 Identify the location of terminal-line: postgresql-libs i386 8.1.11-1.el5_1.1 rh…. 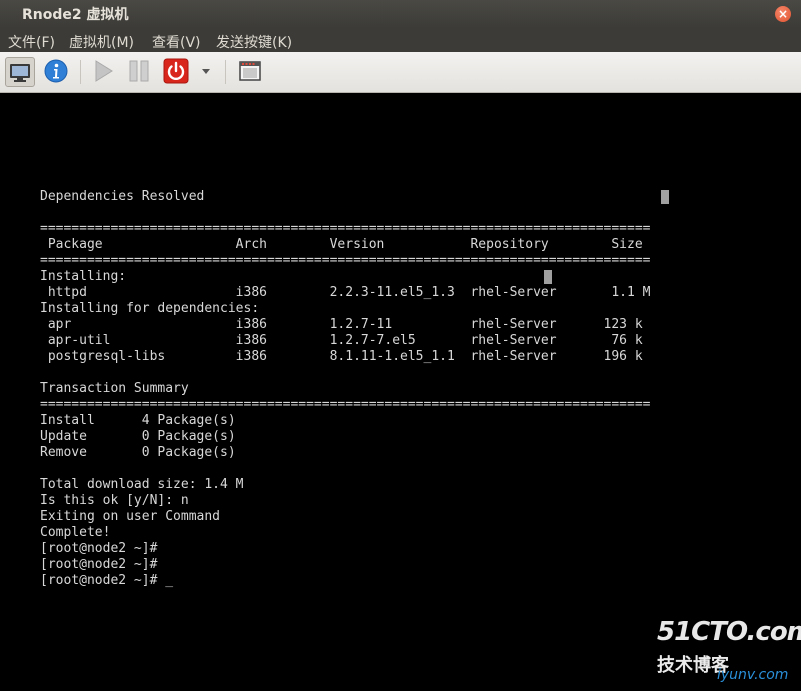
(341, 356).